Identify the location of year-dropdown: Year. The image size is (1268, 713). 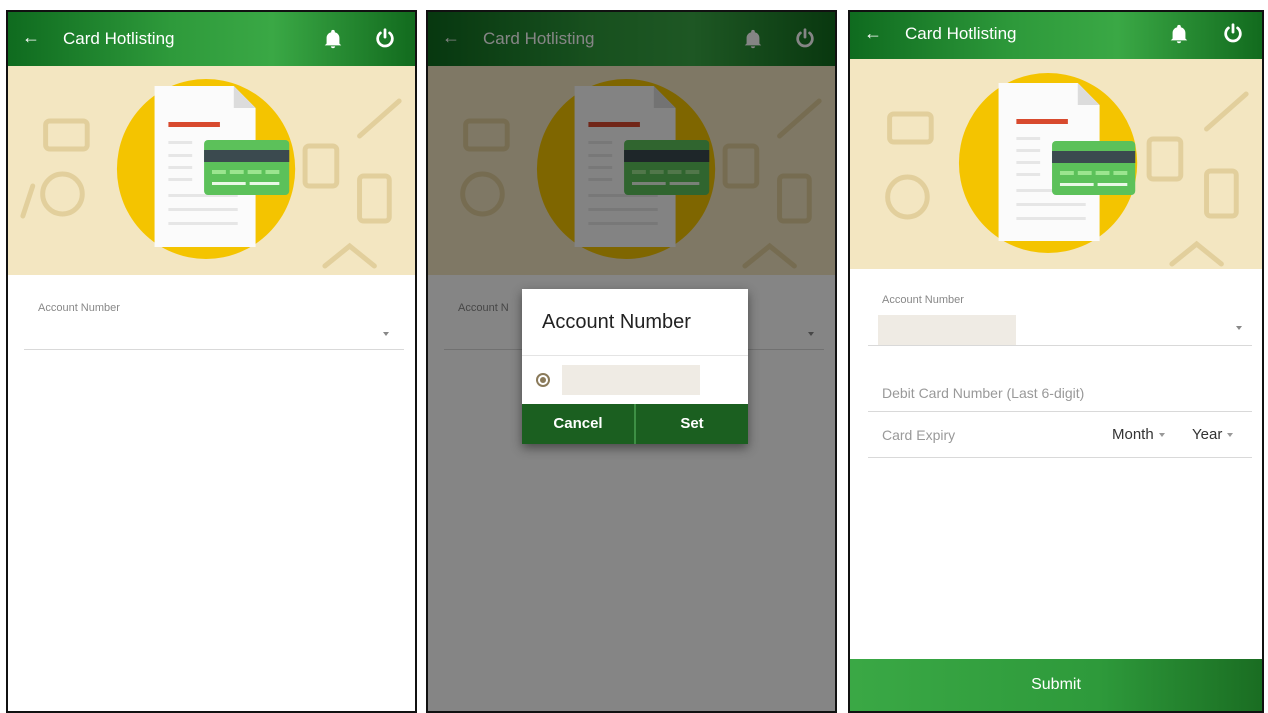
(1213, 434).